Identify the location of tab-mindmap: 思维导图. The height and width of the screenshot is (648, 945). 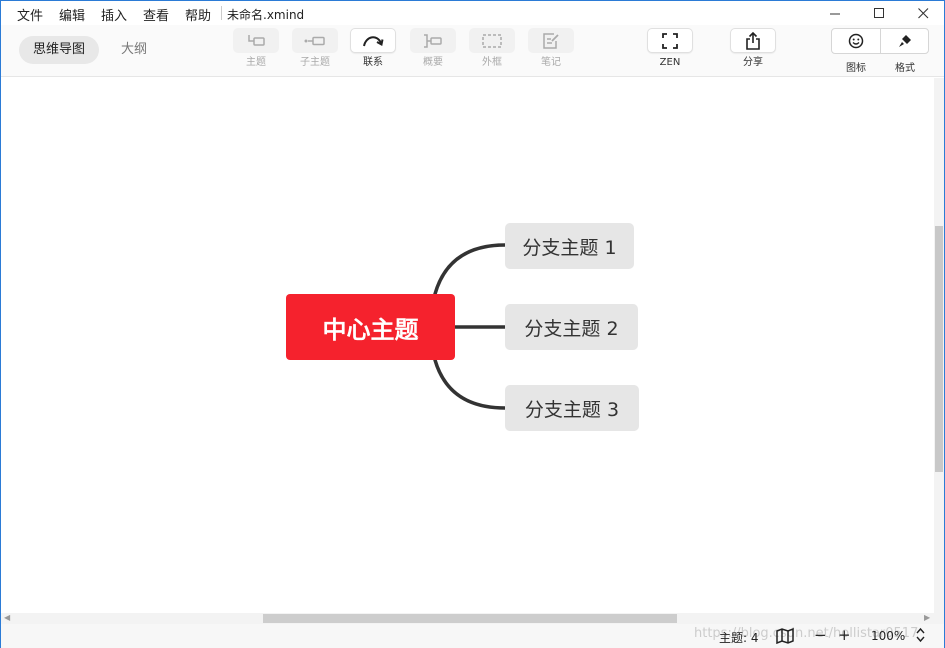
(59, 50).